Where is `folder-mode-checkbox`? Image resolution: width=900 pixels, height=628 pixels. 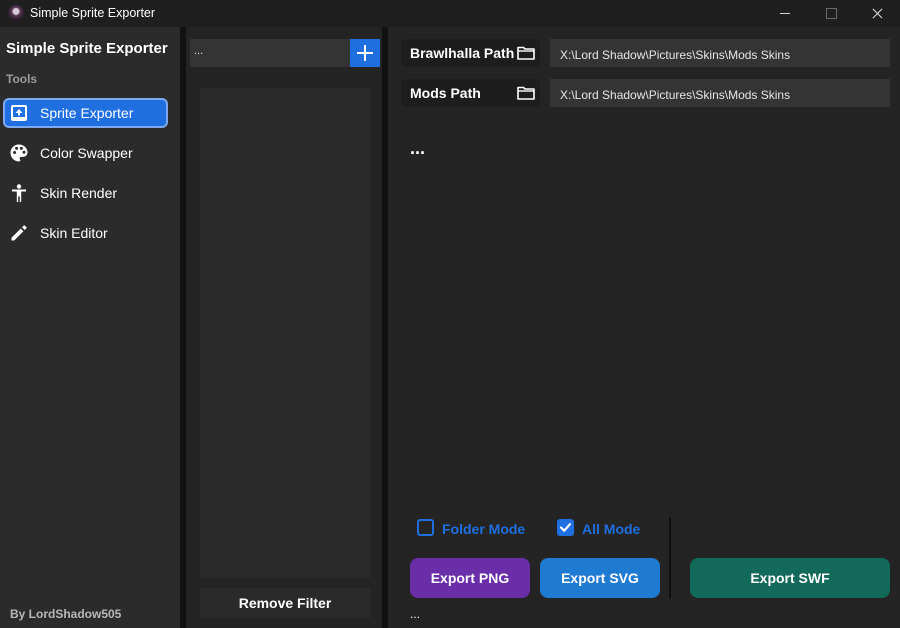
folder-mode-checkbox is located at coordinates (425, 527).